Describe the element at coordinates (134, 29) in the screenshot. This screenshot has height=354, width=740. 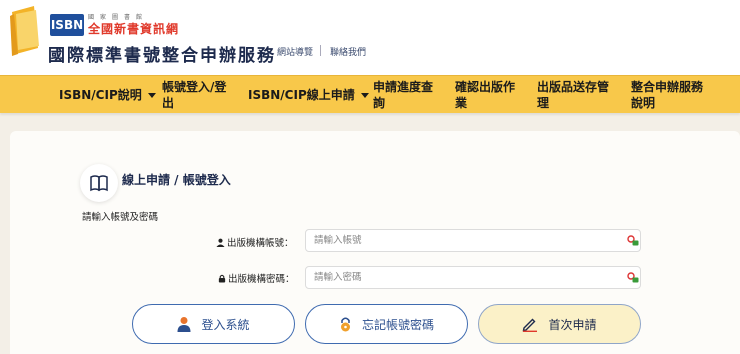
I see `logo-subtitle: 全國新書資訊網` at that location.